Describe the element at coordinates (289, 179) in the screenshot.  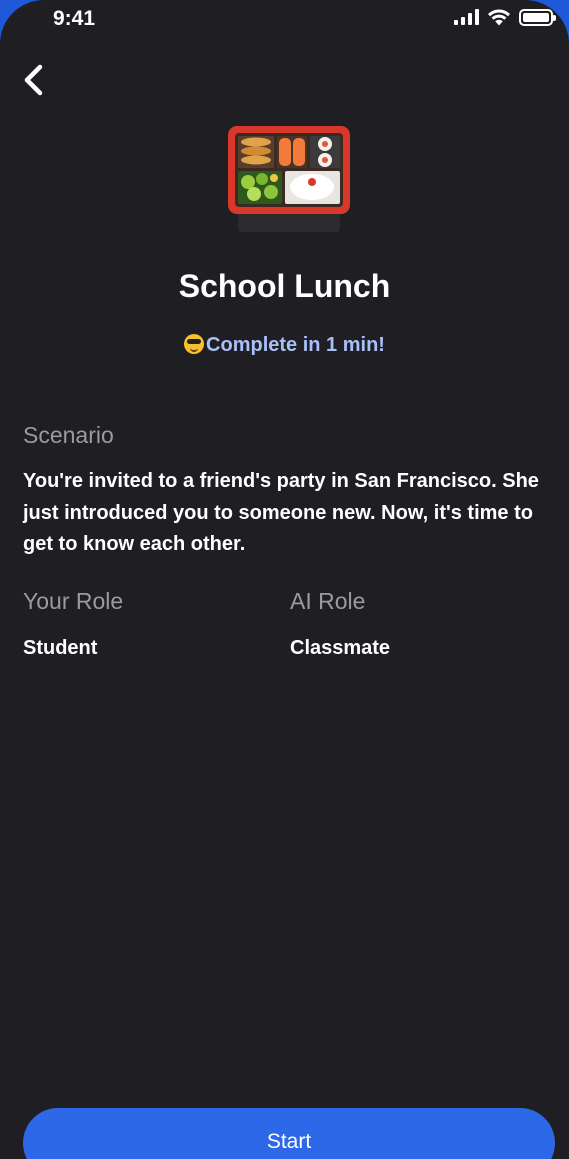
I see `bento-box-icon` at that location.